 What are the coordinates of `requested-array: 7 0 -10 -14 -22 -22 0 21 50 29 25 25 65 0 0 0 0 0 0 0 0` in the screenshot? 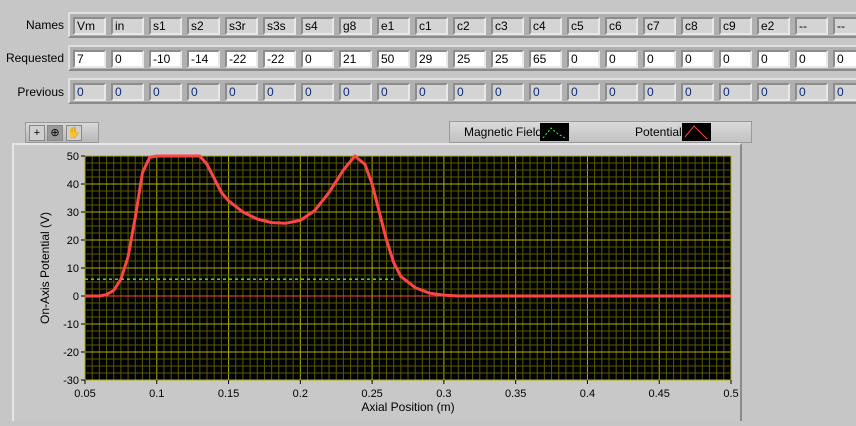 It's located at (462, 58).